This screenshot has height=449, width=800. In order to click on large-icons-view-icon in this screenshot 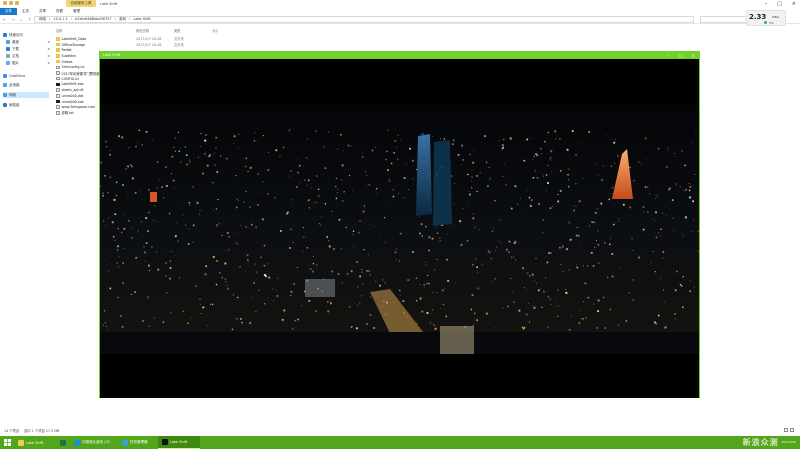, I will do `click(792, 430)`.